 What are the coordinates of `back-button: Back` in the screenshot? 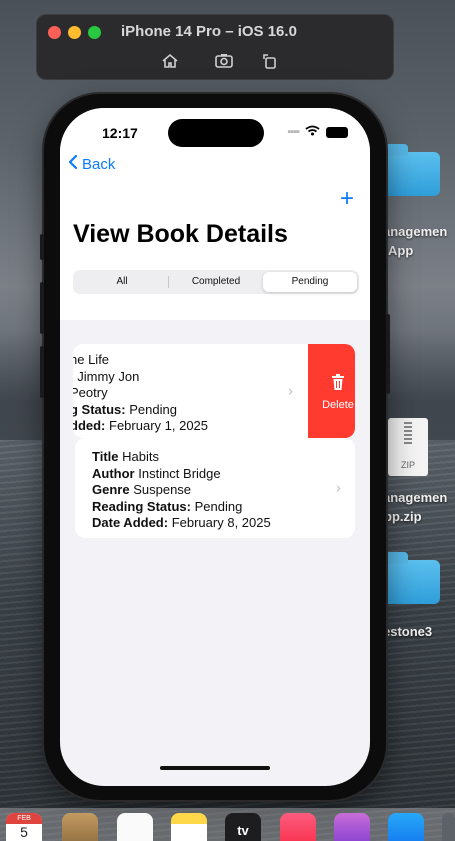 It's located at (91, 164).